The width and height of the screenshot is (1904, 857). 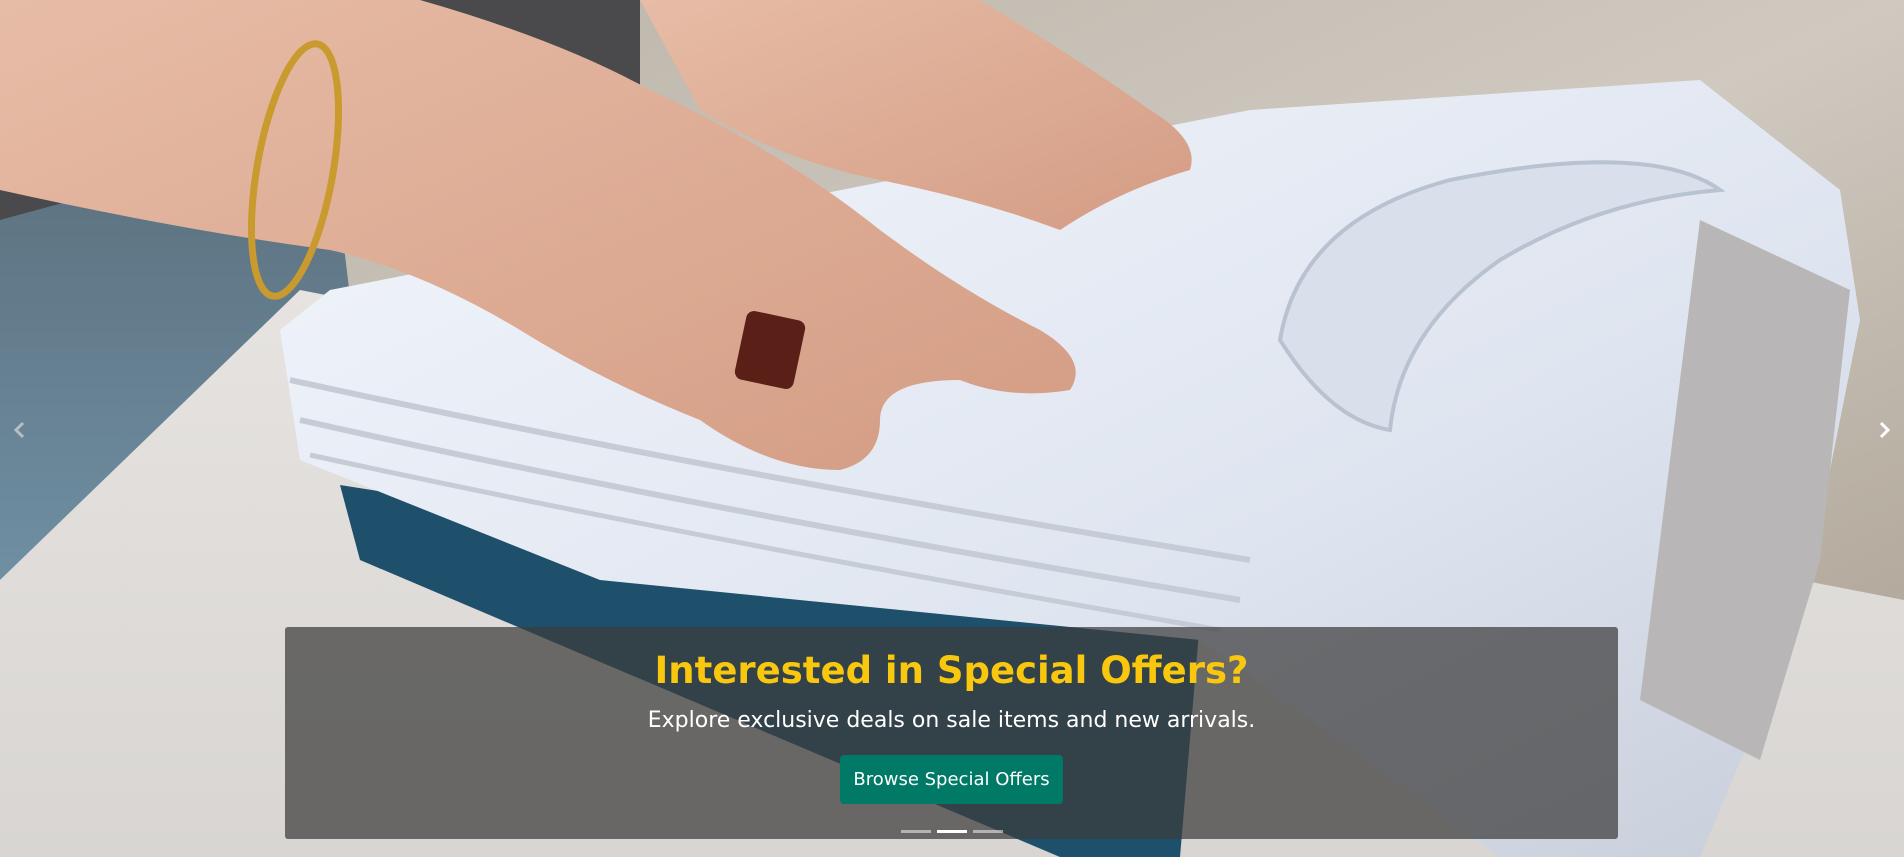 I want to click on chevron-right-icon, so click(x=1885, y=430).